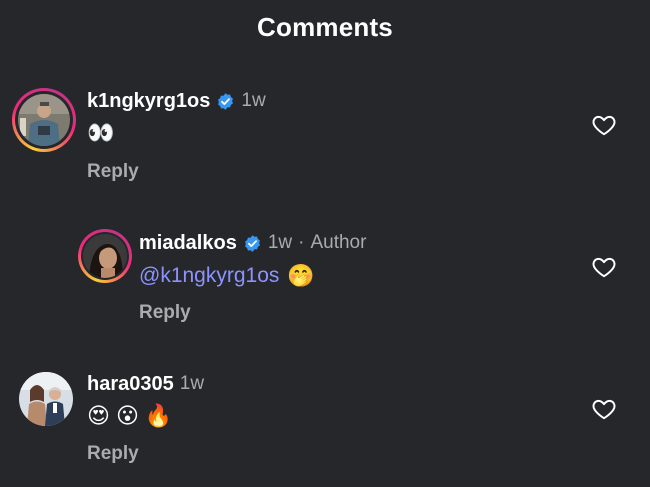 The width and height of the screenshot is (650, 487). I want to click on emoji: 😍, so click(98, 415).